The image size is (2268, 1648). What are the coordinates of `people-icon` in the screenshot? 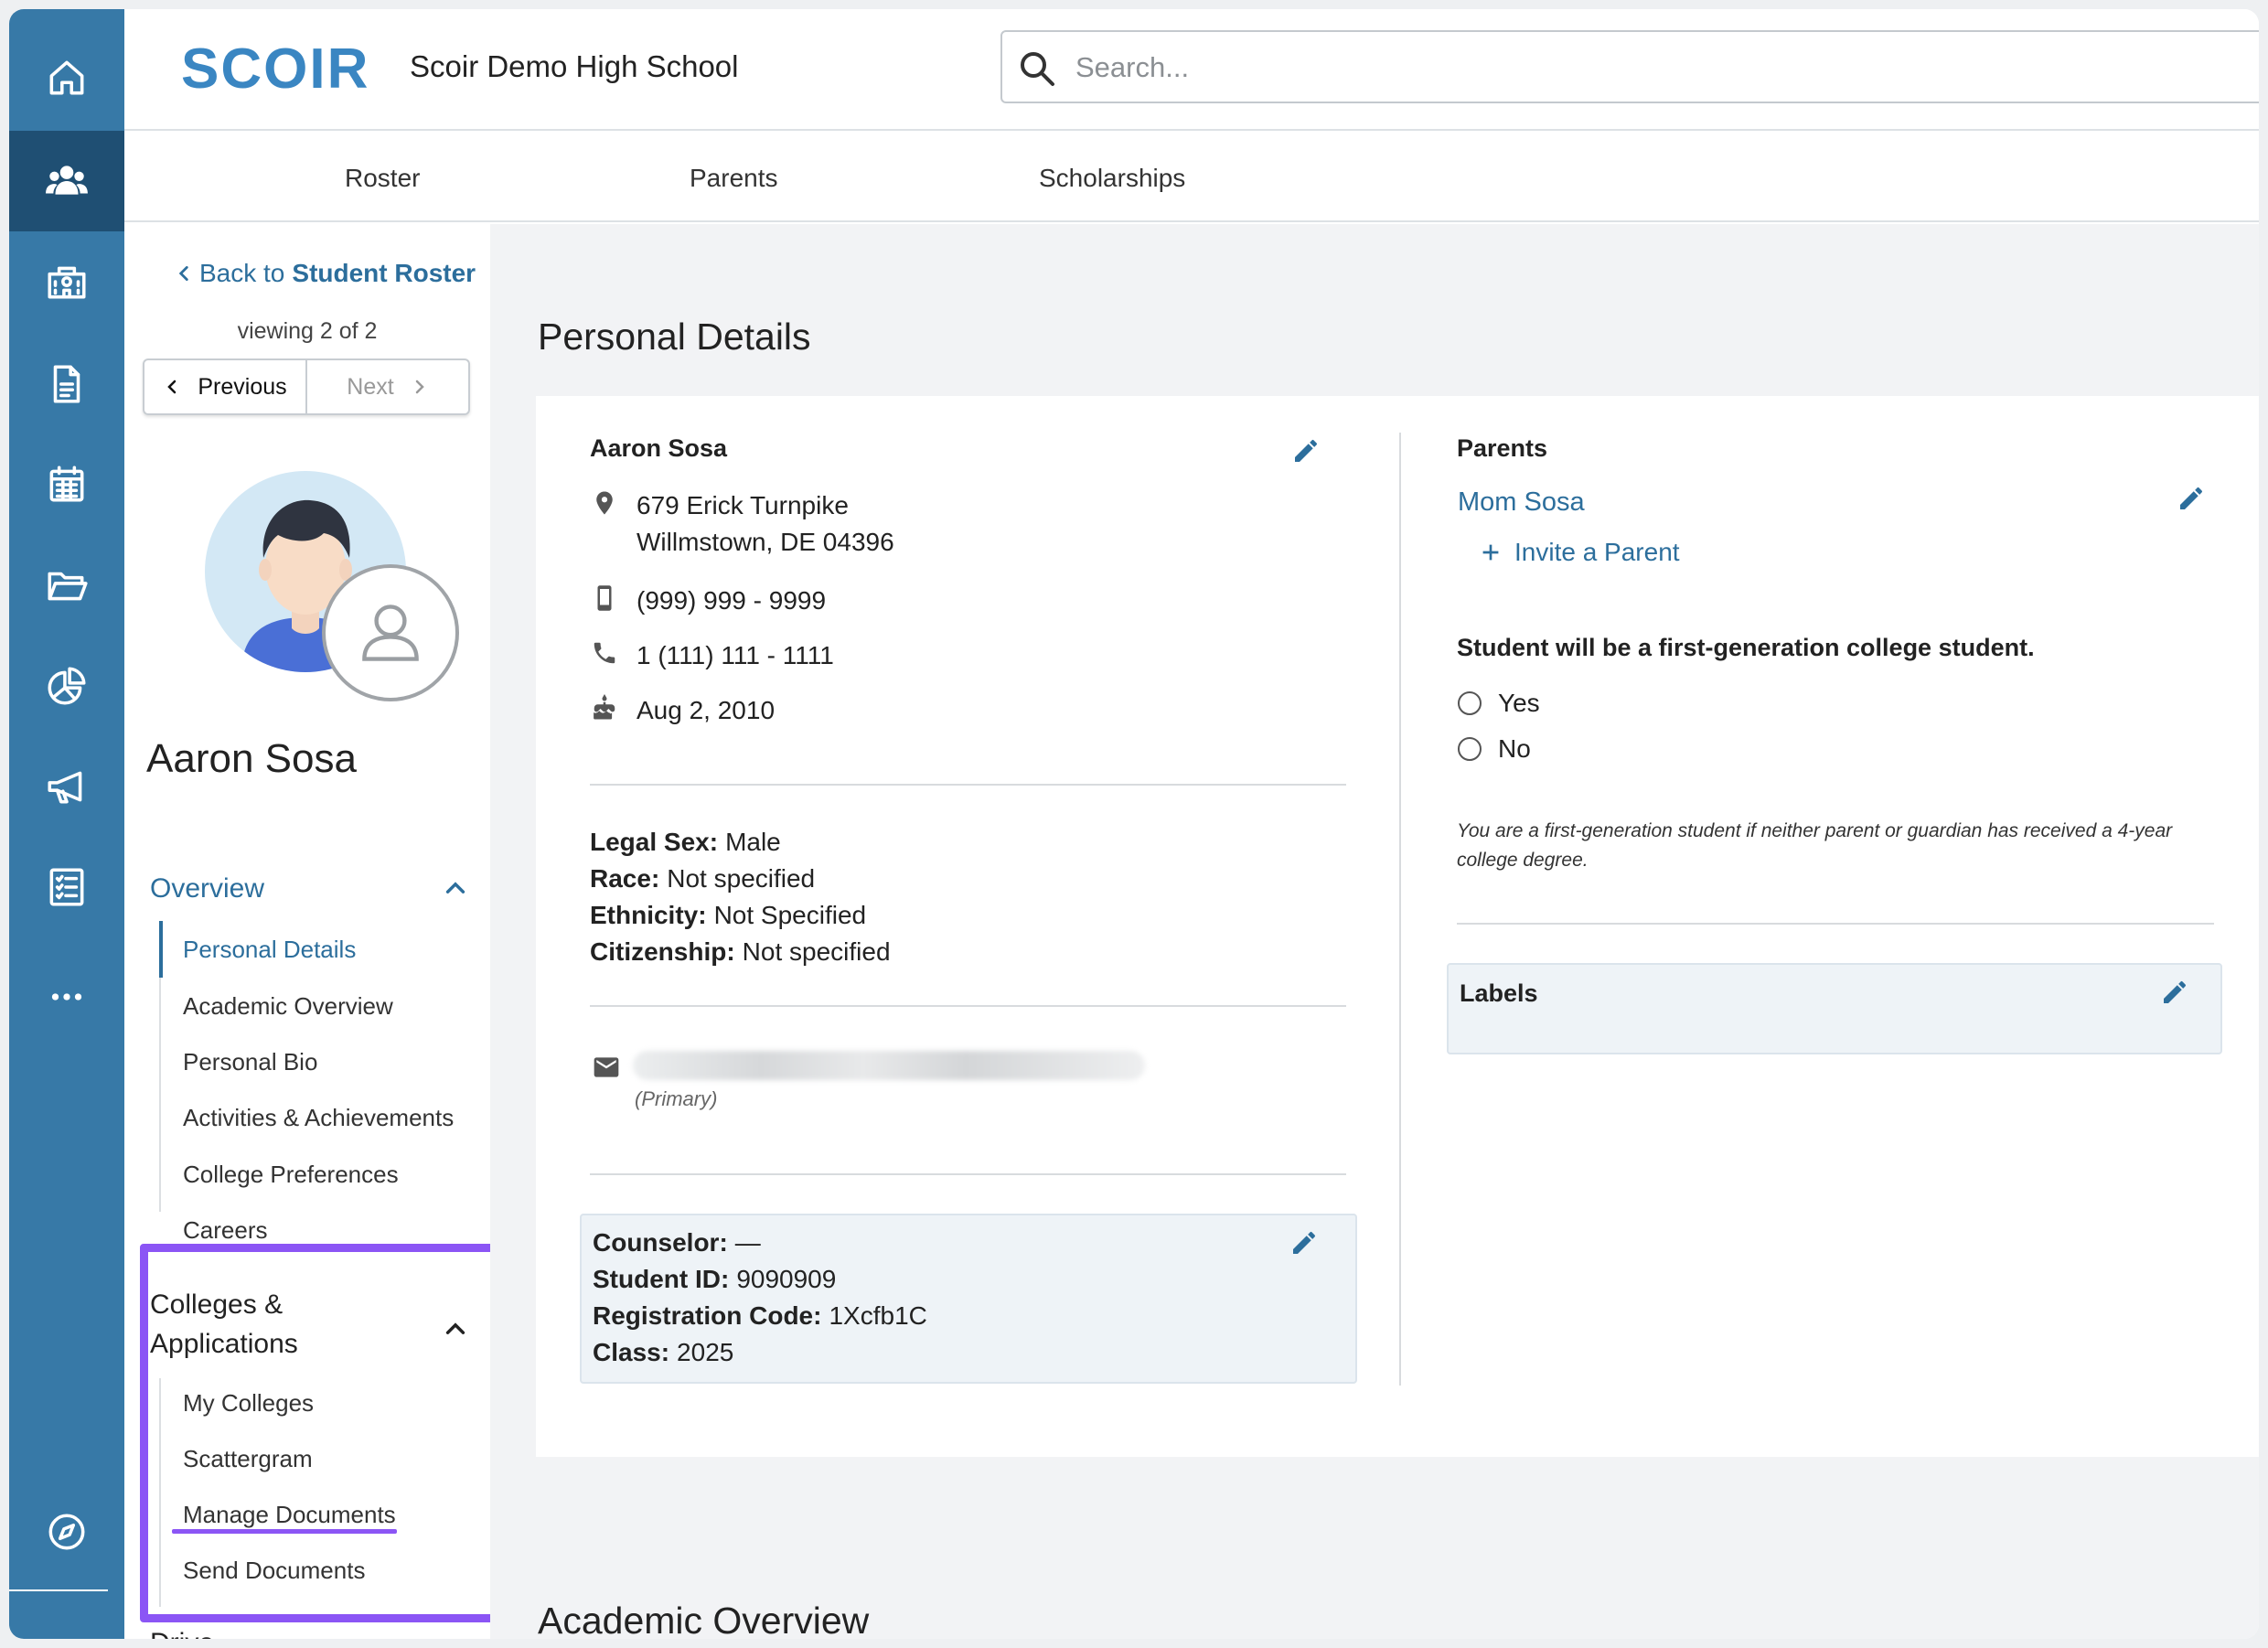 It's located at (67, 180).